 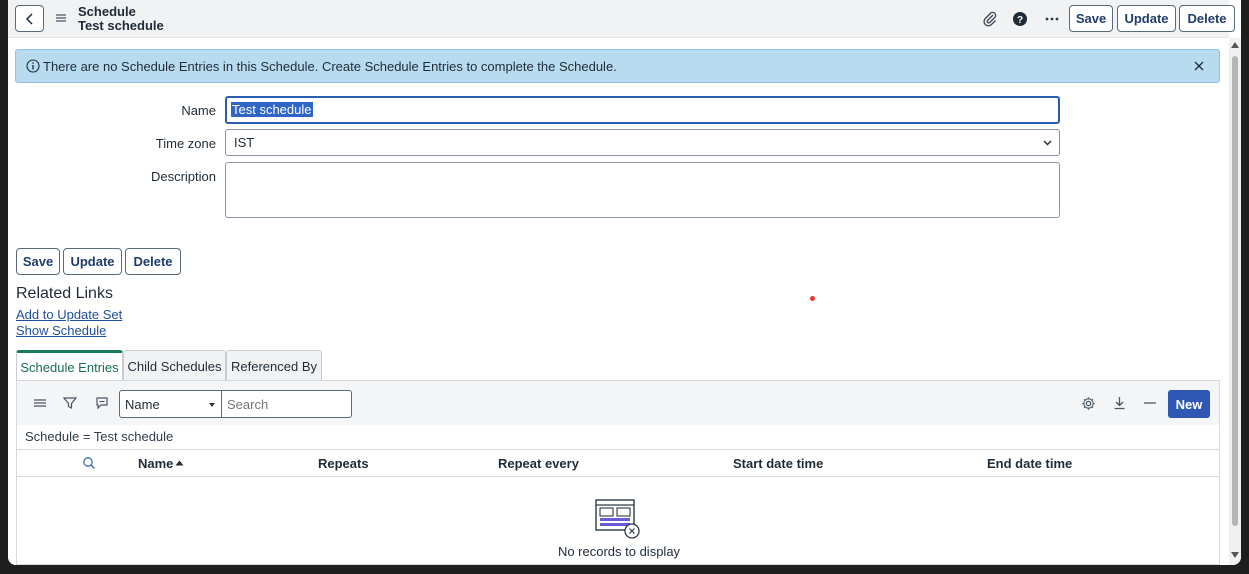 What do you see at coordinates (1235, 45) in the screenshot?
I see `scroll-up-icon` at bounding box center [1235, 45].